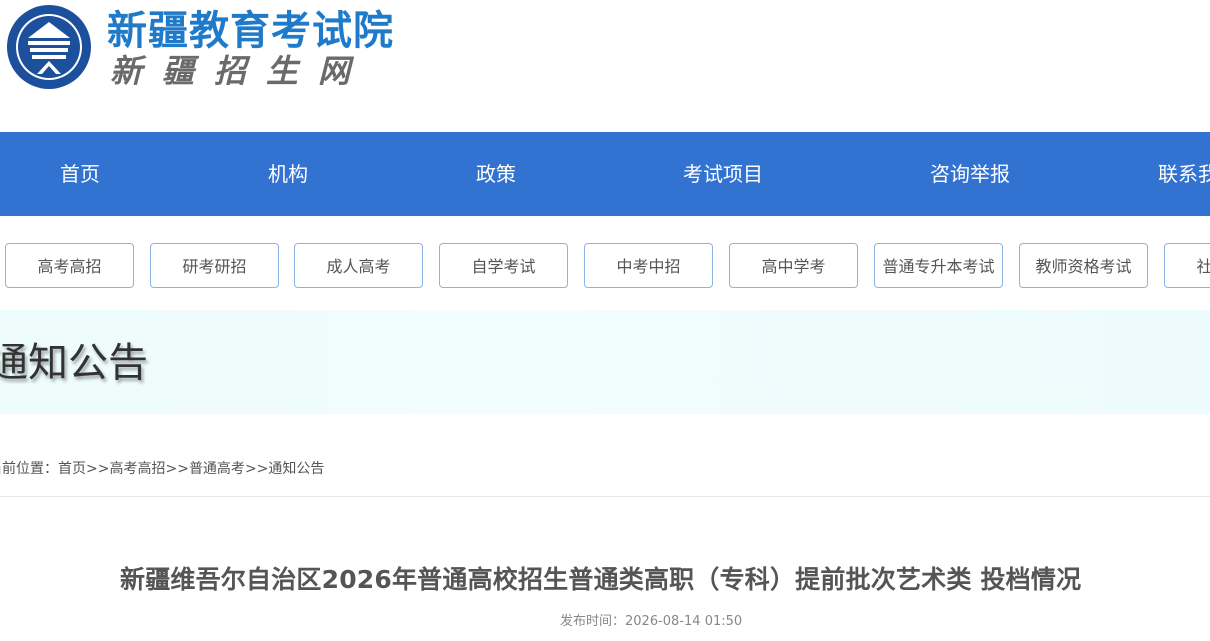 This screenshot has height=641, width=1210. What do you see at coordinates (240, 71) in the screenshot?
I see `site-subtitle: 新疆招生网` at bounding box center [240, 71].